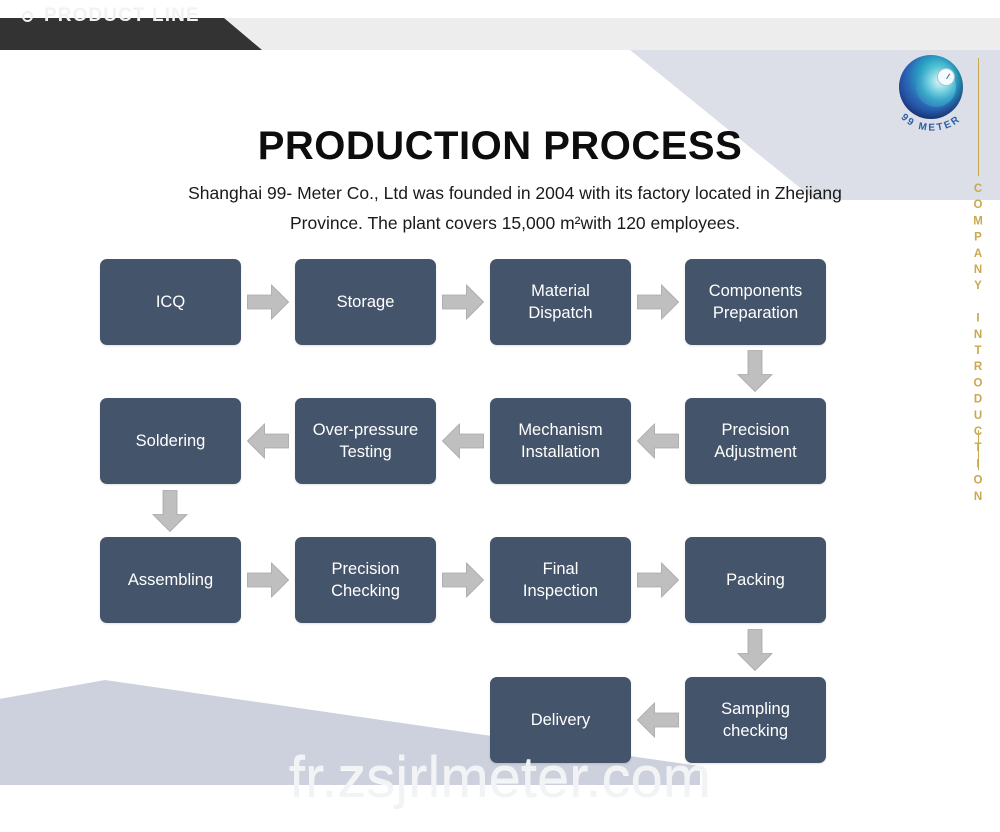 This screenshot has height=832, width=1000. I want to click on flow-step-label: Over-pressure Testing, so click(365, 441).